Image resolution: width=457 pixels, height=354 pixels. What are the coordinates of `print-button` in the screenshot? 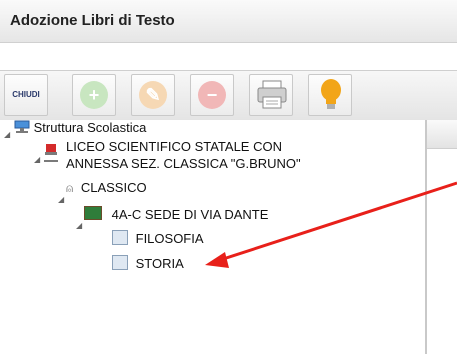 It's located at (271, 95).